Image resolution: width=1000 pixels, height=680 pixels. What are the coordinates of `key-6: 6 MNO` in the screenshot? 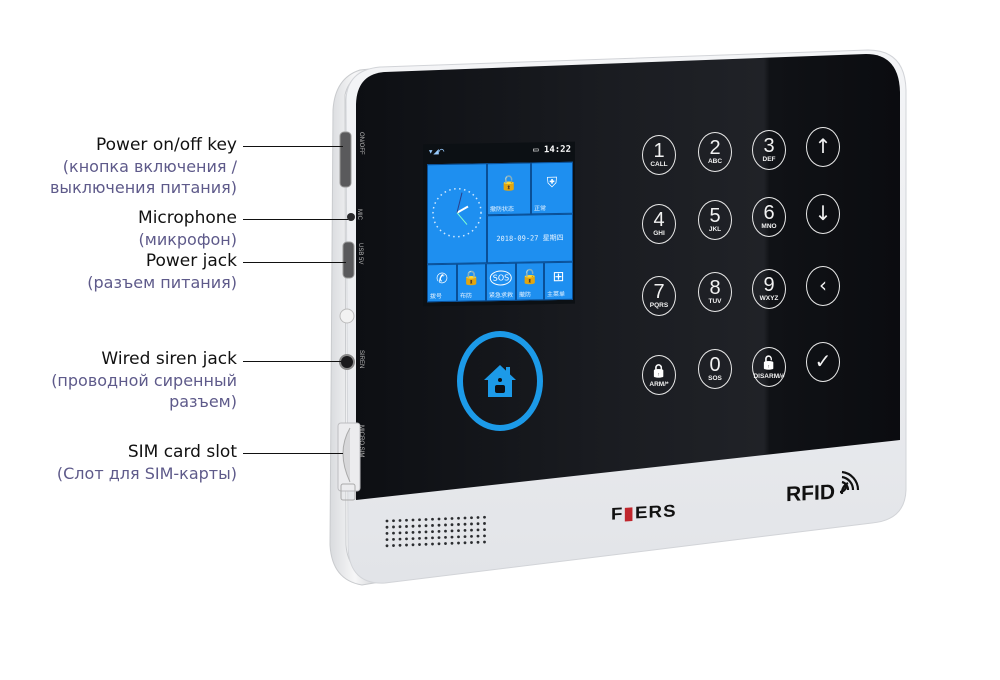 It's located at (769, 217).